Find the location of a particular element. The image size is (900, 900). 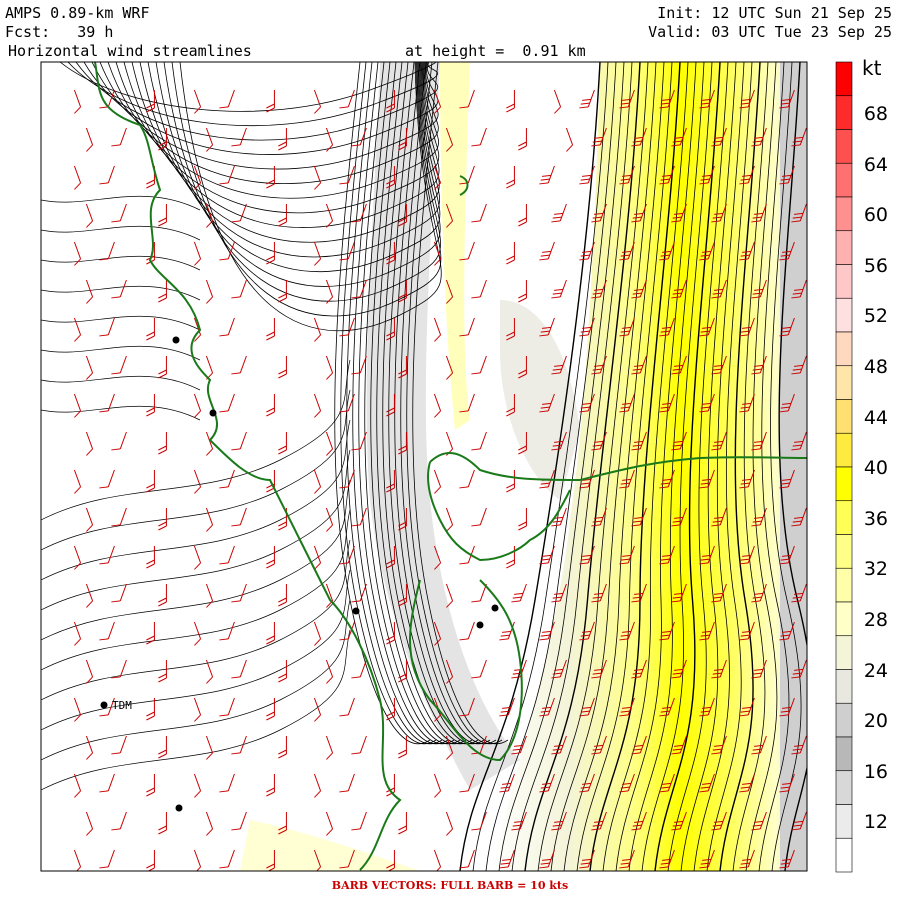

colorbar is located at coordinates (844, 467).